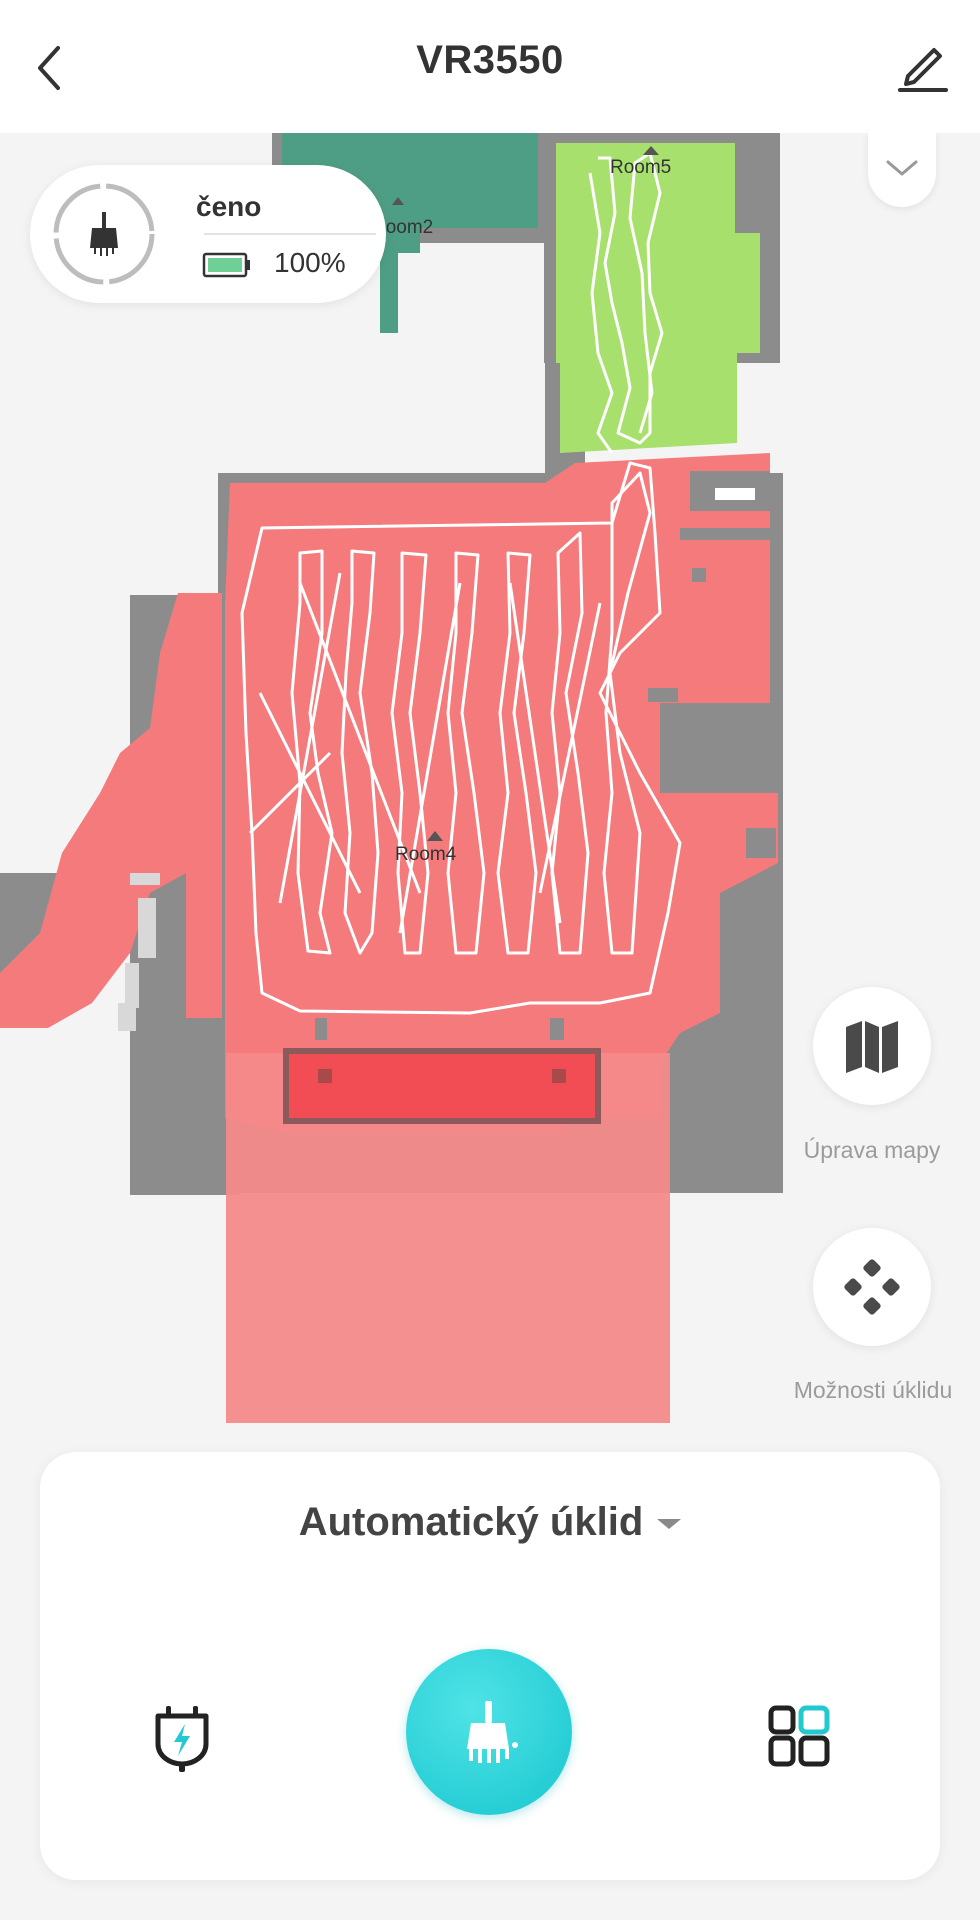 This screenshot has height=1920, width=980. Describe the element at coordinates (490, 60) in the screenshot. I see `page-title: VR3550` at that location.